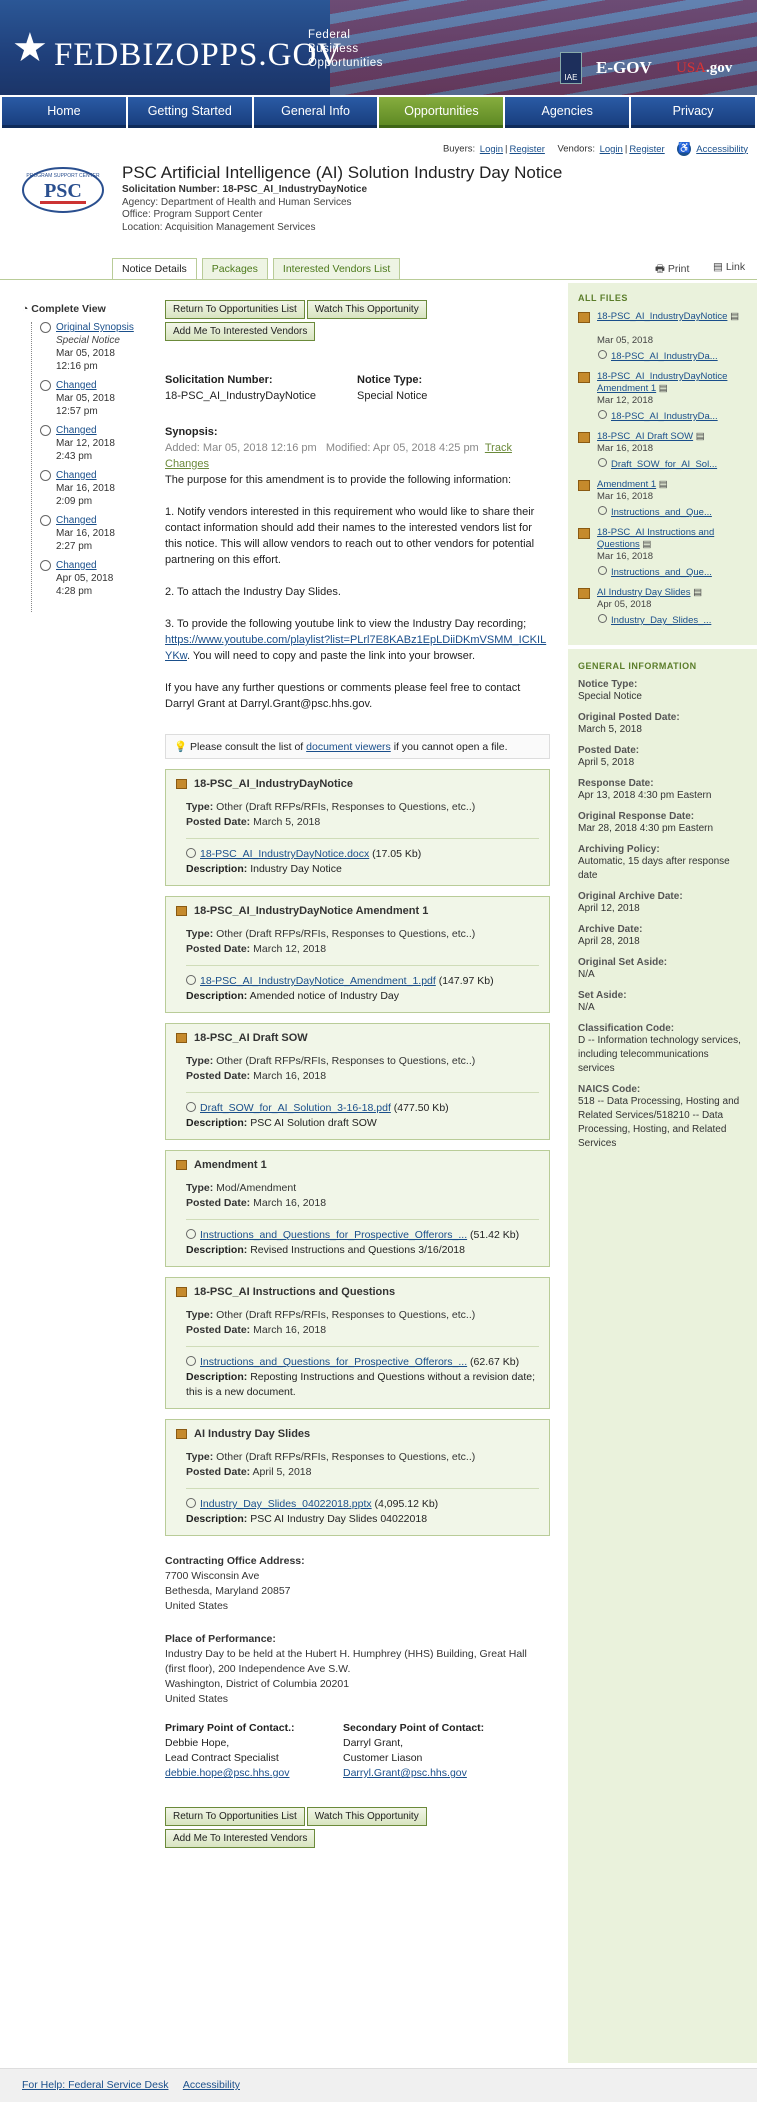  What do you see at coordinates (406, 1504) in the screenshot?
I see `file-size: (4,095.12 Kb)` at bounding box center [406, 1504].